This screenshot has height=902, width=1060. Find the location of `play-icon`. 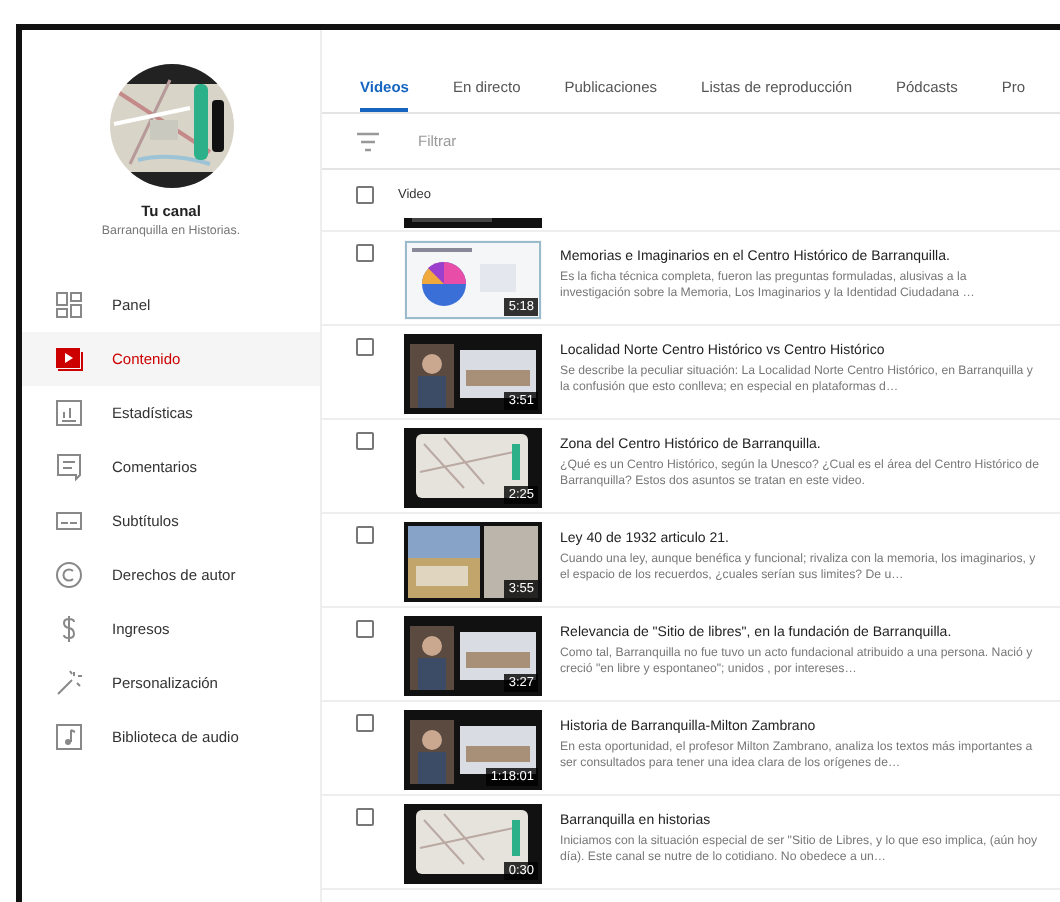

play-icon is located at coordinates (69, 359).